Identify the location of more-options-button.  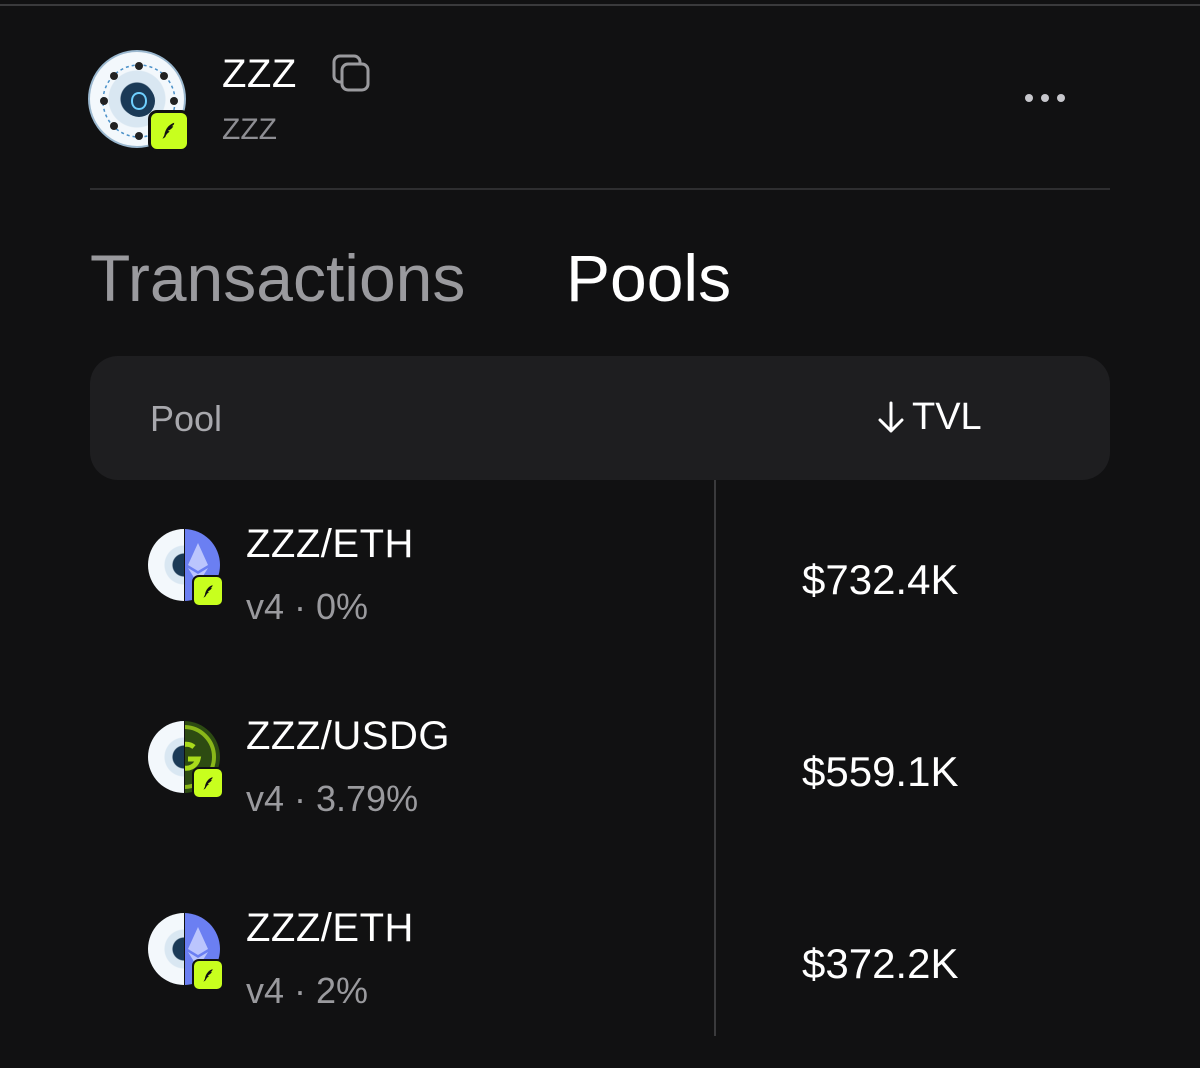
(1045, 98).